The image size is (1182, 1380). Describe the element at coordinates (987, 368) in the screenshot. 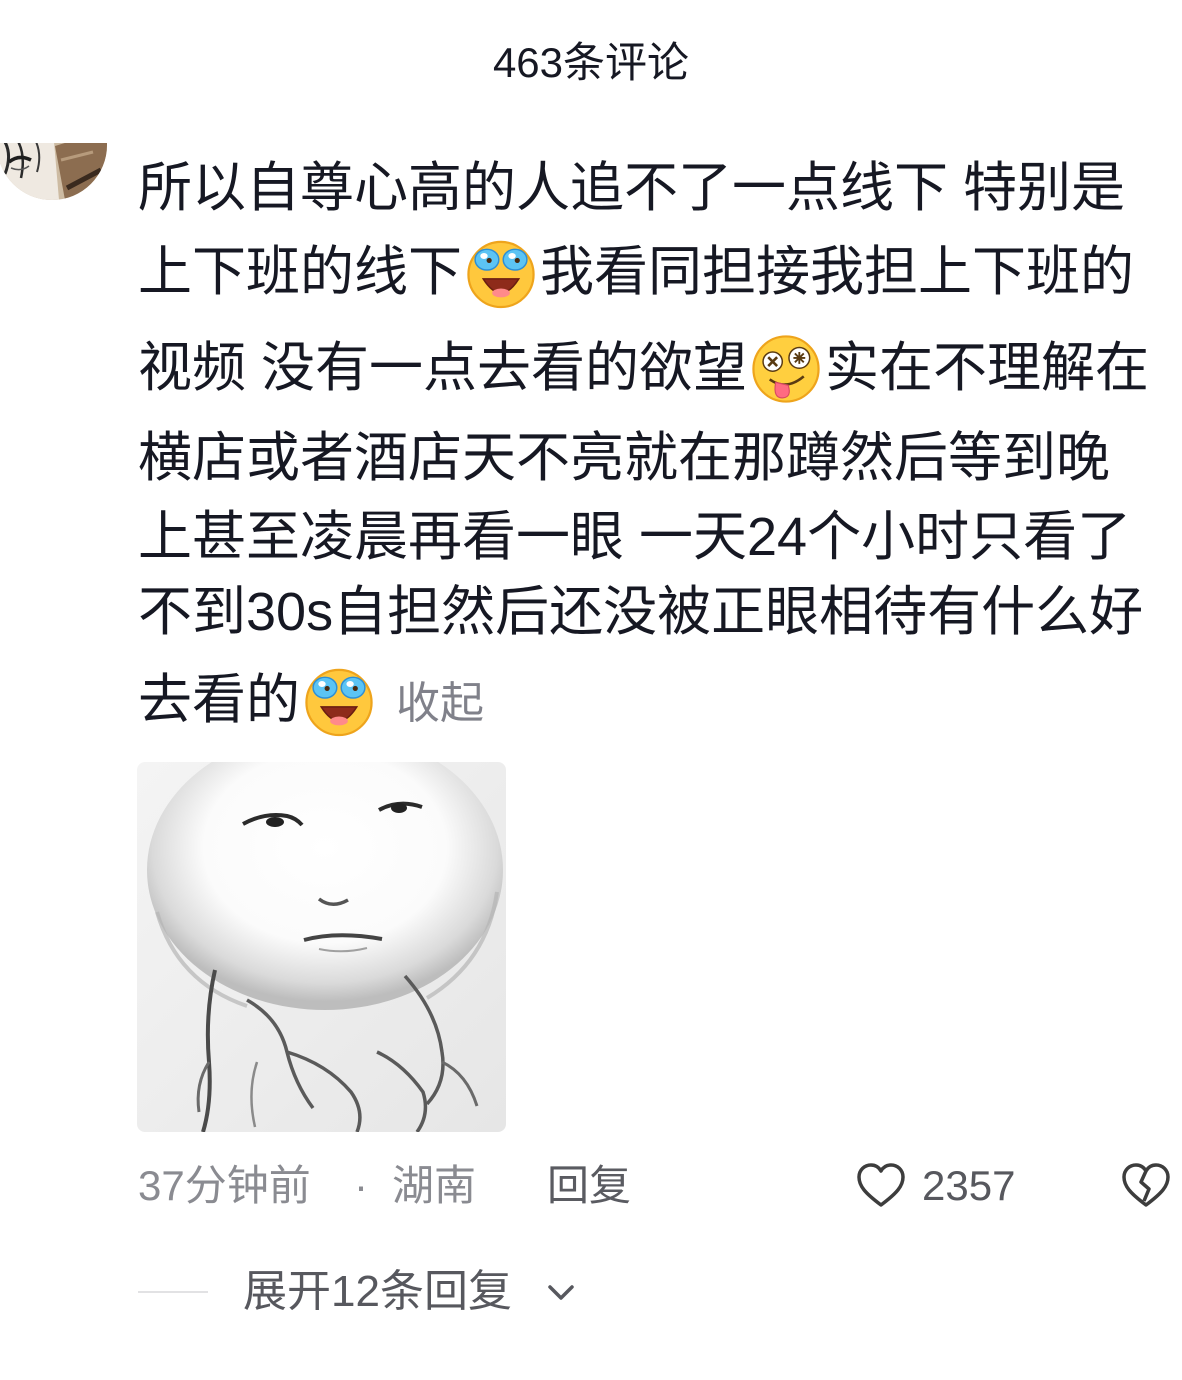

I see `comment-text: 实在不理解在` at that location.